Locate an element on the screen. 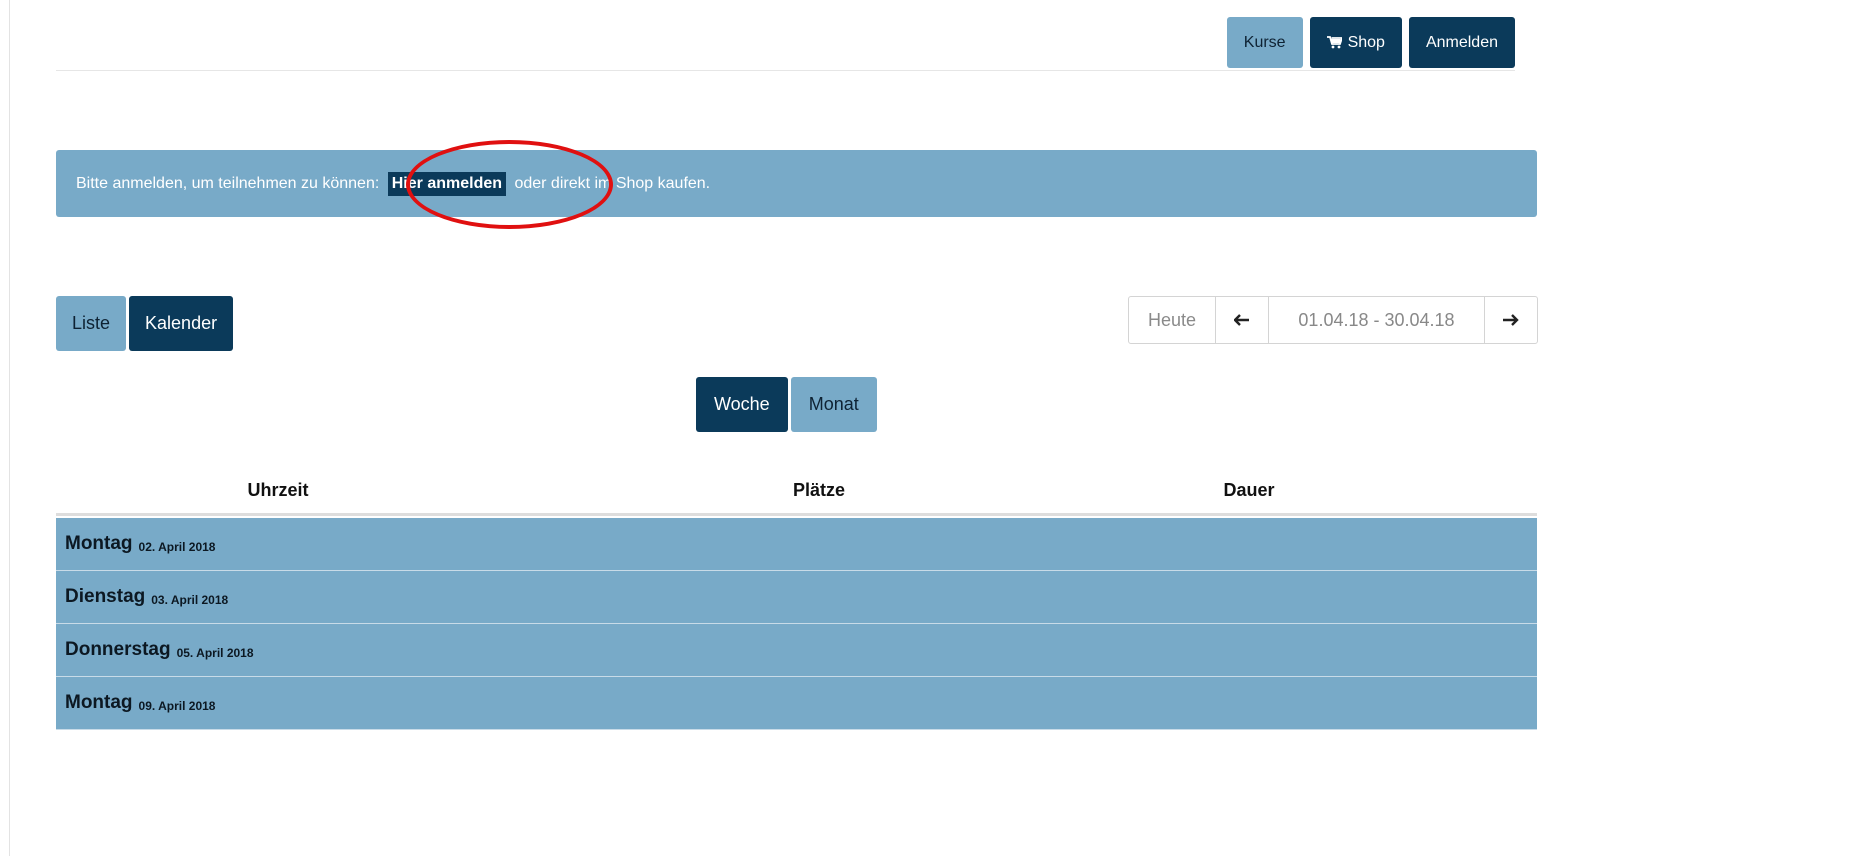  woche-label: Woche is located at coordinates (742, 404).